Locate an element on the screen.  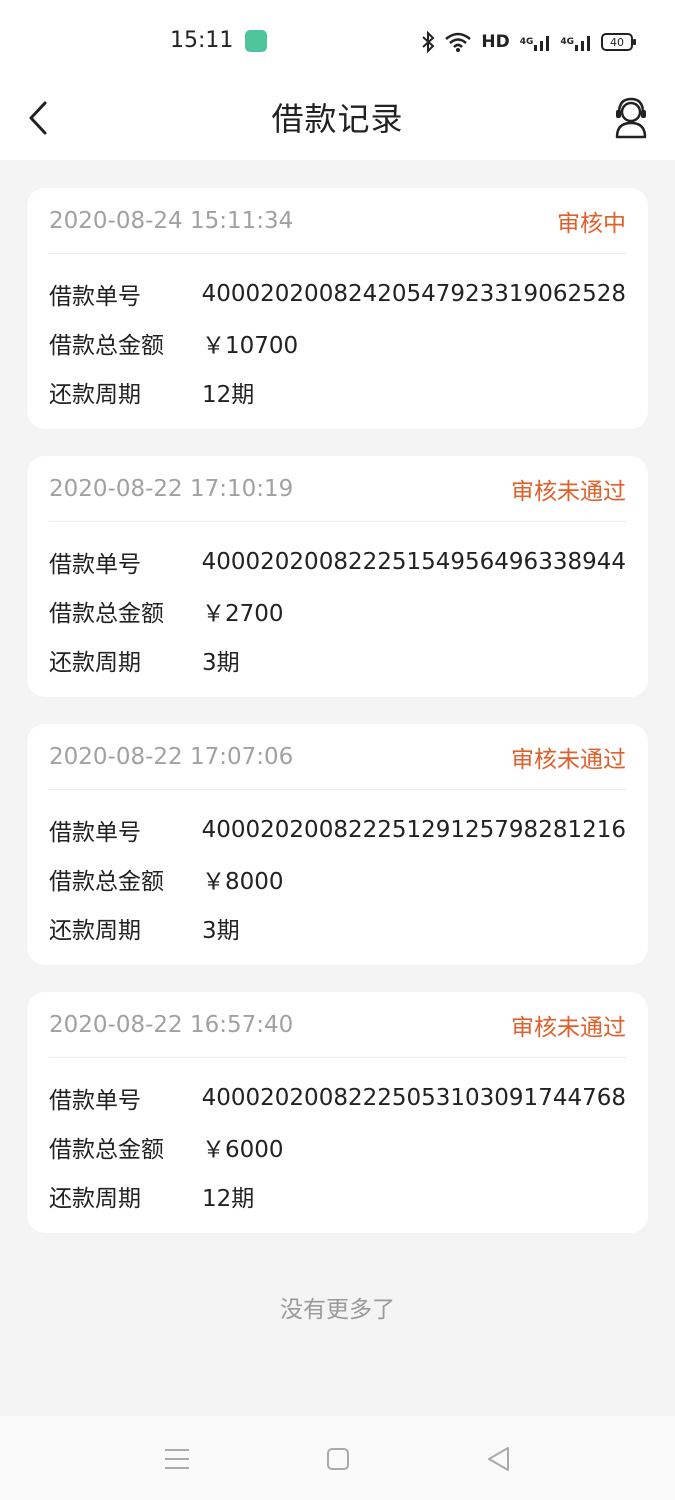
menu-button is located at coordinates (177, 1459).